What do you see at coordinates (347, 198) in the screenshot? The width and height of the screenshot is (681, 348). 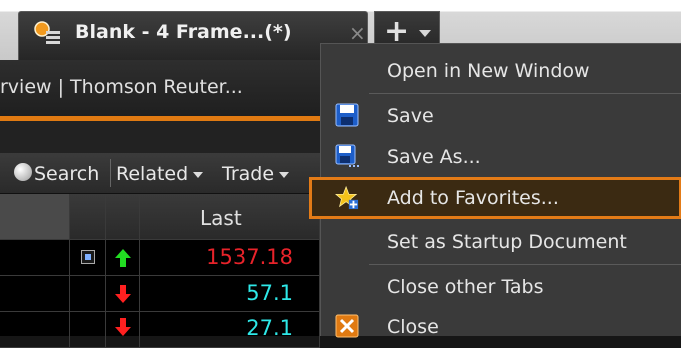 I see `star-add-icon` at bounding box center [347, 198].